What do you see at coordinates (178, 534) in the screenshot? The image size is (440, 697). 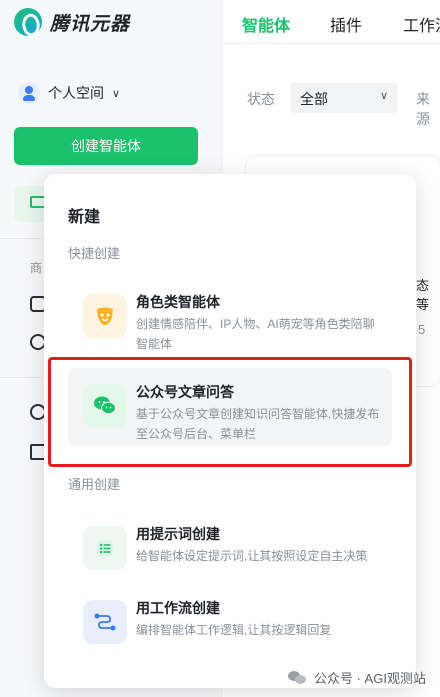 I see `option-title: 用提示词创建` at bounding box center [178, 534].